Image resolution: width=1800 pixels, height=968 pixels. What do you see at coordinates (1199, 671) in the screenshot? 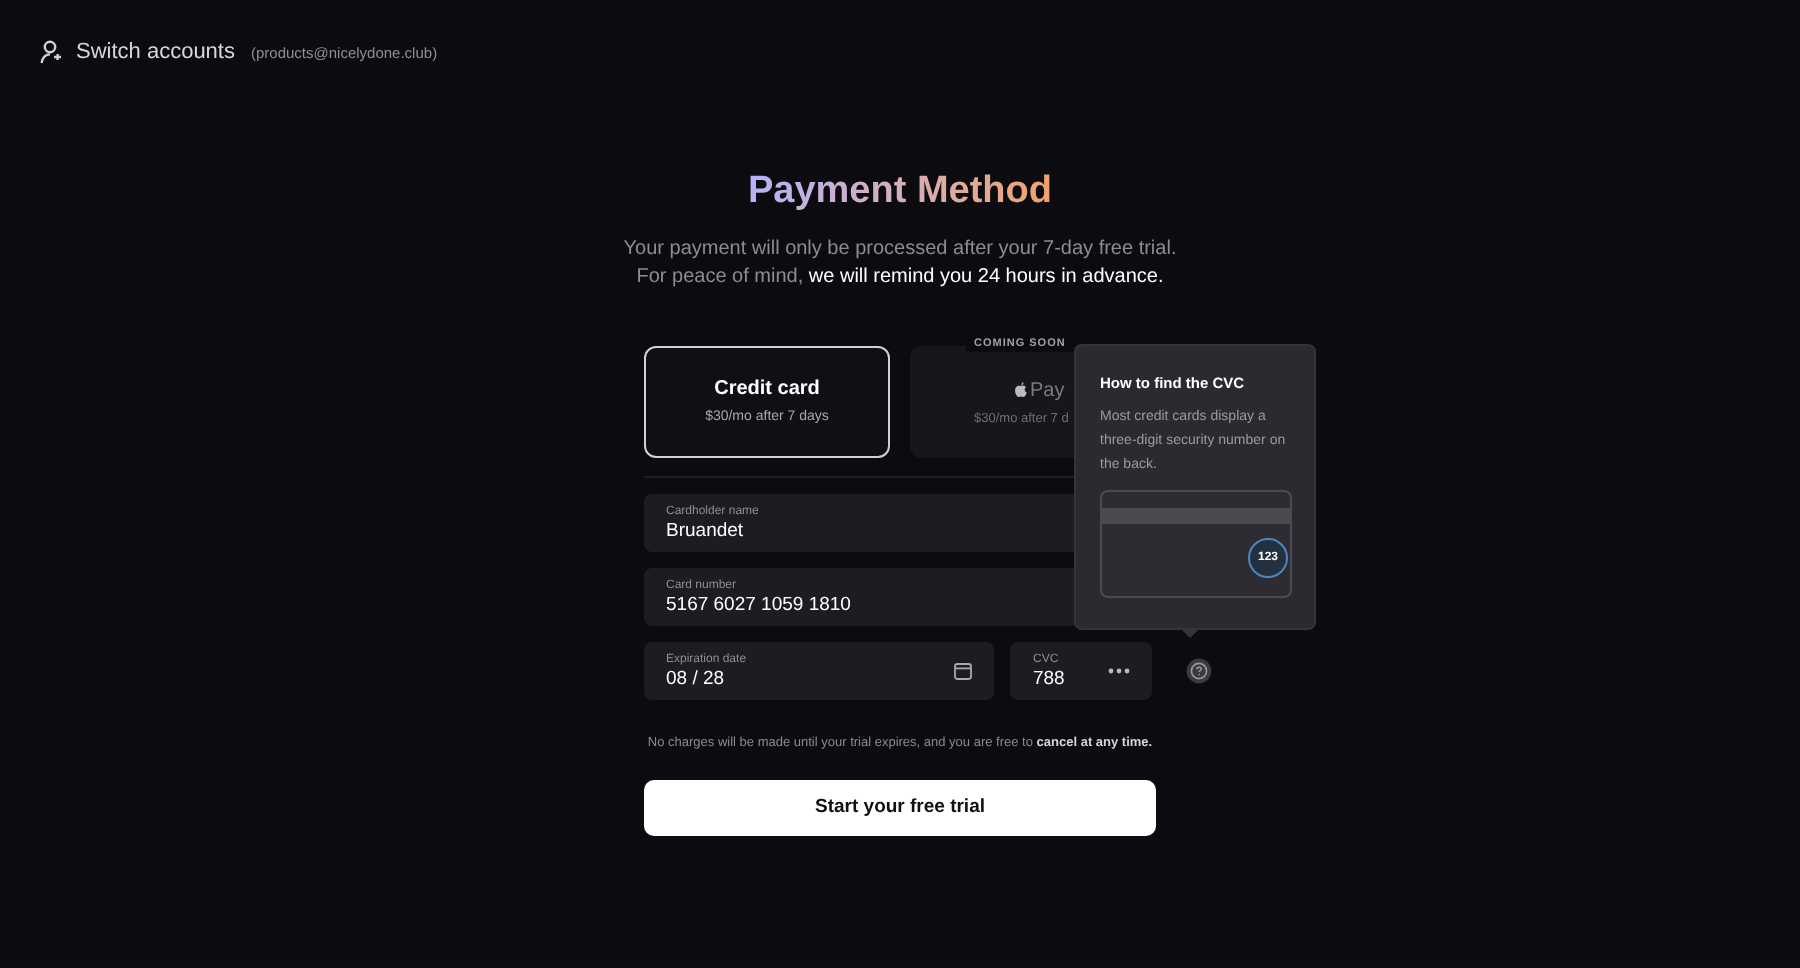
I see `help-icon` at bounding box center [1199, 671].